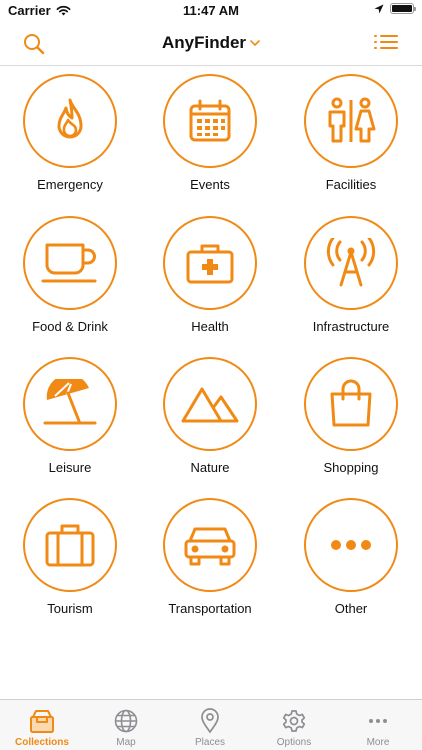 Image resolution: width=422 pixels, height=750 pixels. I want to click on tab-map: Map, so click(126, 725).